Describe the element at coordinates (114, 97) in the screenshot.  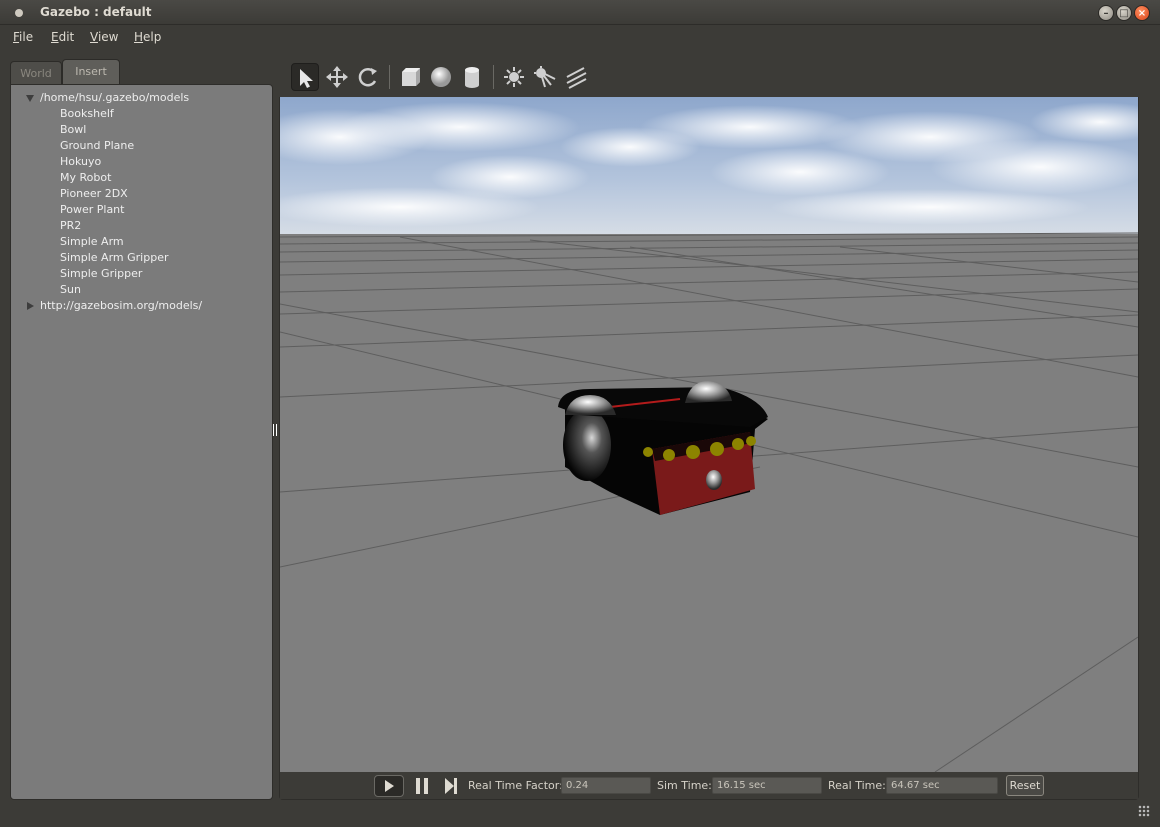
I see `tree-folder-local-models: /home/hsu/.gazebo/models` at that location.